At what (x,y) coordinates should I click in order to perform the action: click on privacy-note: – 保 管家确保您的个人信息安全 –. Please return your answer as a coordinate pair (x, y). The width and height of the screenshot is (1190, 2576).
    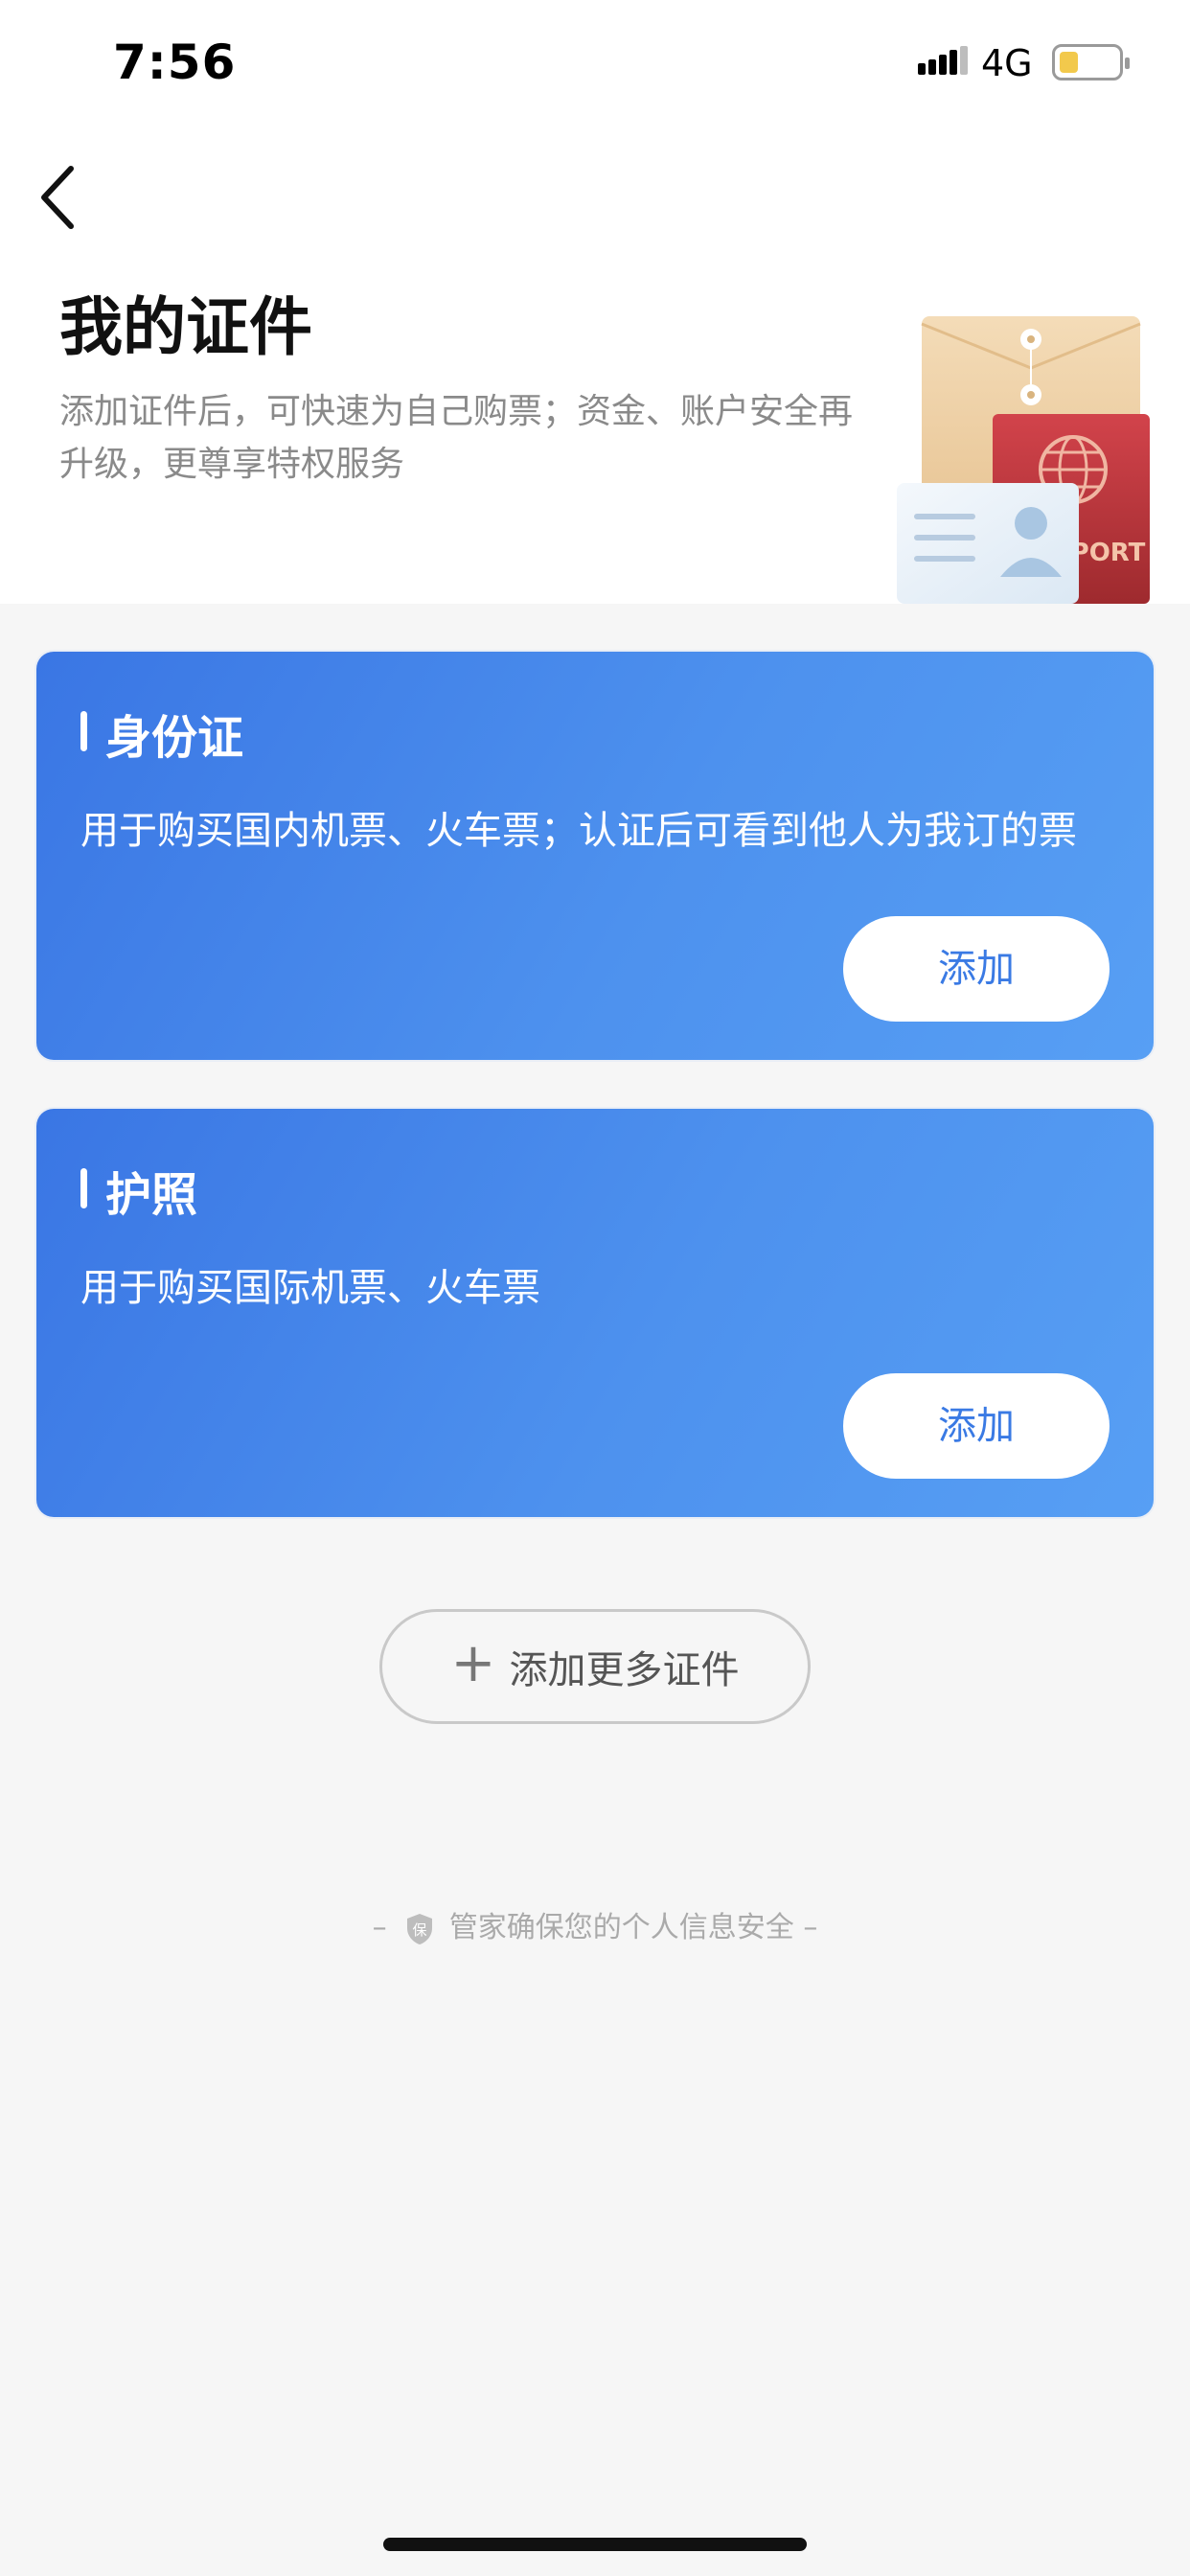
    Looking at the image, I should click on (595, 1924).